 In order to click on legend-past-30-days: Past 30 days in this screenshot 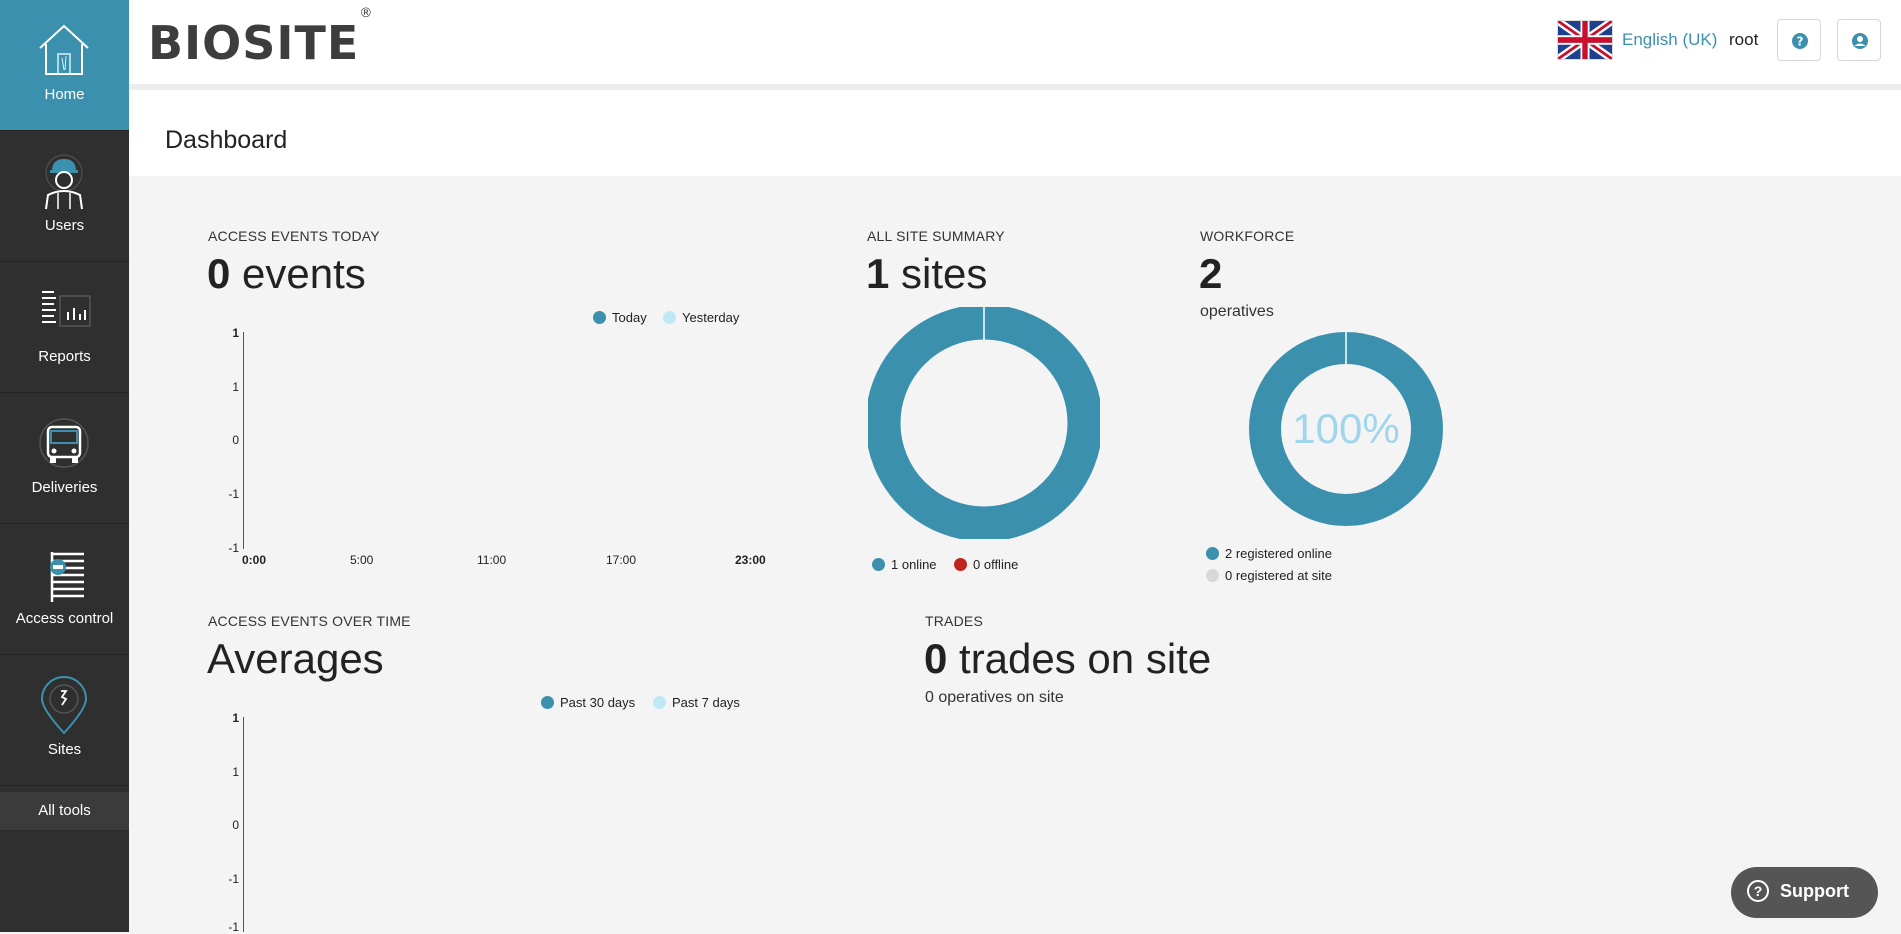, I will do `click(588, 702)`.